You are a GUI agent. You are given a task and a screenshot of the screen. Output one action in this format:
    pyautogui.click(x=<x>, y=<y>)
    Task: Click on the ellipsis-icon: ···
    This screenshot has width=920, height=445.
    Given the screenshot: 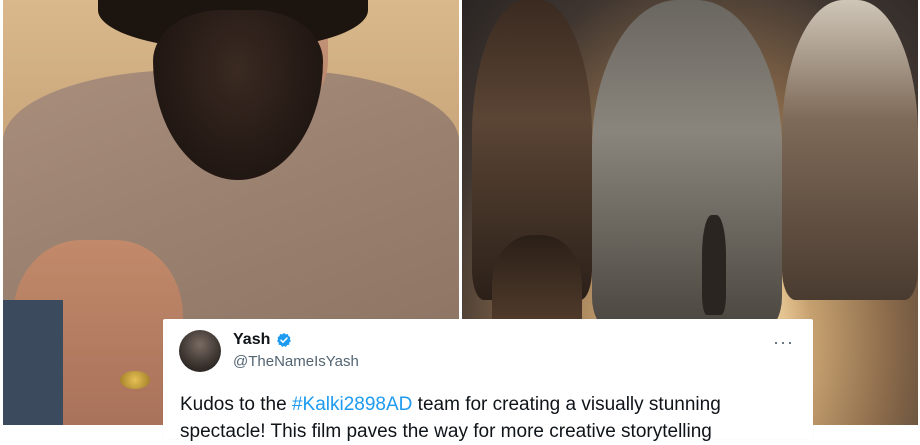 What is the action you would take?
    pyautogui.click(x=783, y=342)
    